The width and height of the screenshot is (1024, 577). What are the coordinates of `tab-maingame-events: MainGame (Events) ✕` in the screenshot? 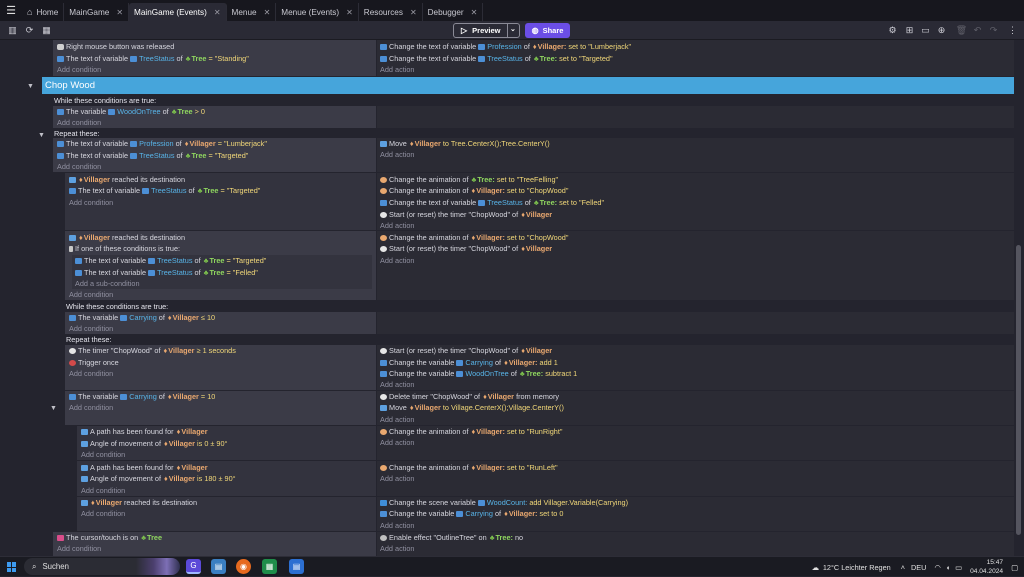 It's located at (178, 12).